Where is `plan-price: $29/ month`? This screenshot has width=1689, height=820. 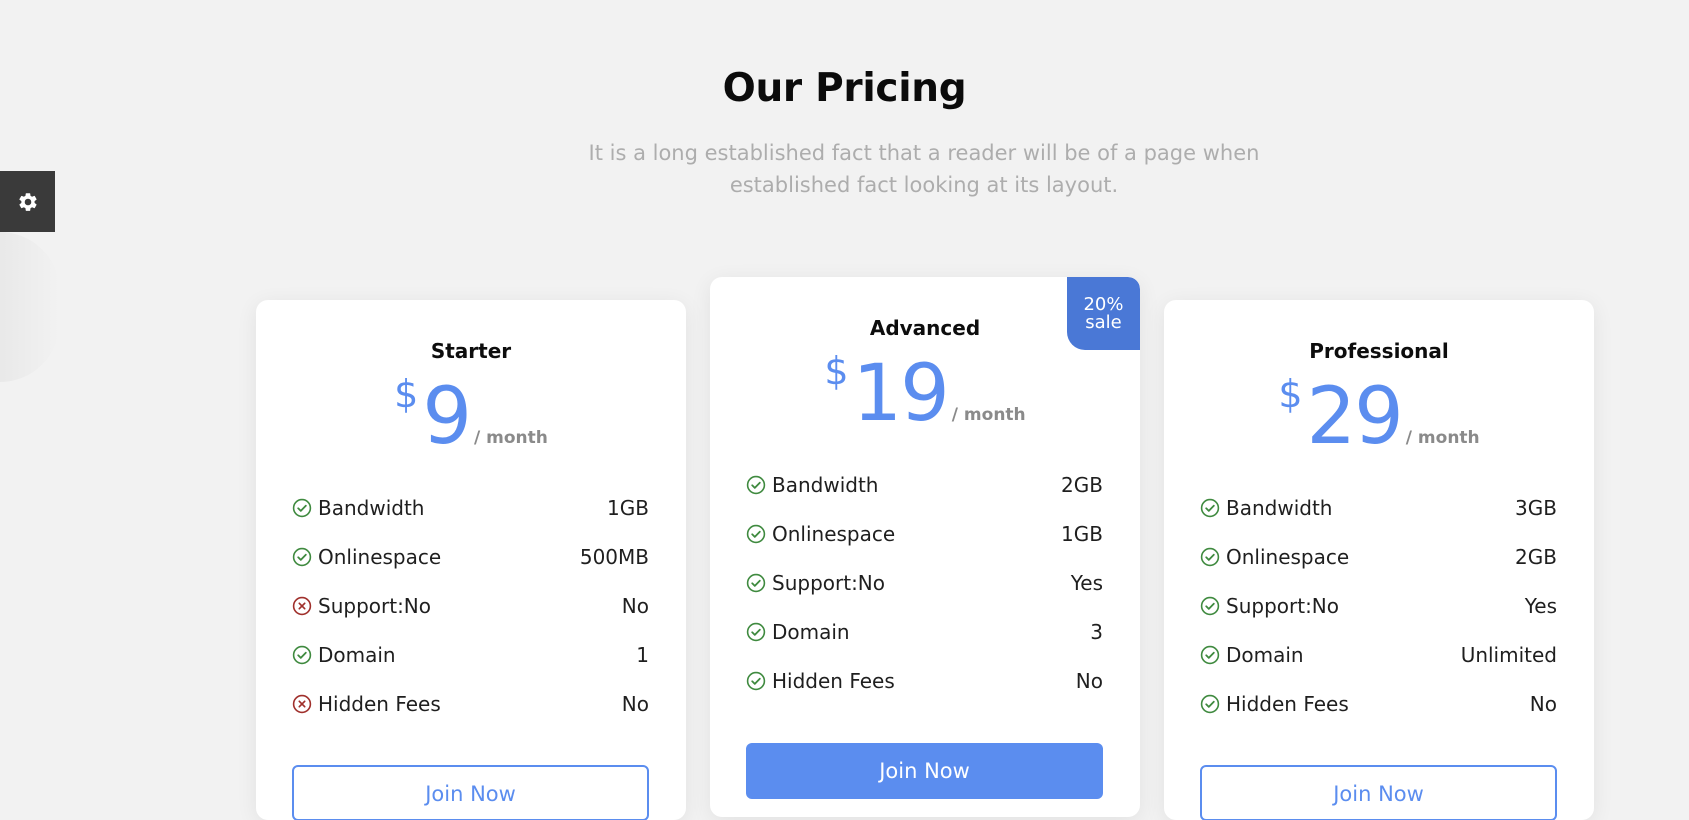
plan-price: $29/ month is located at coordinates (1379, 417).